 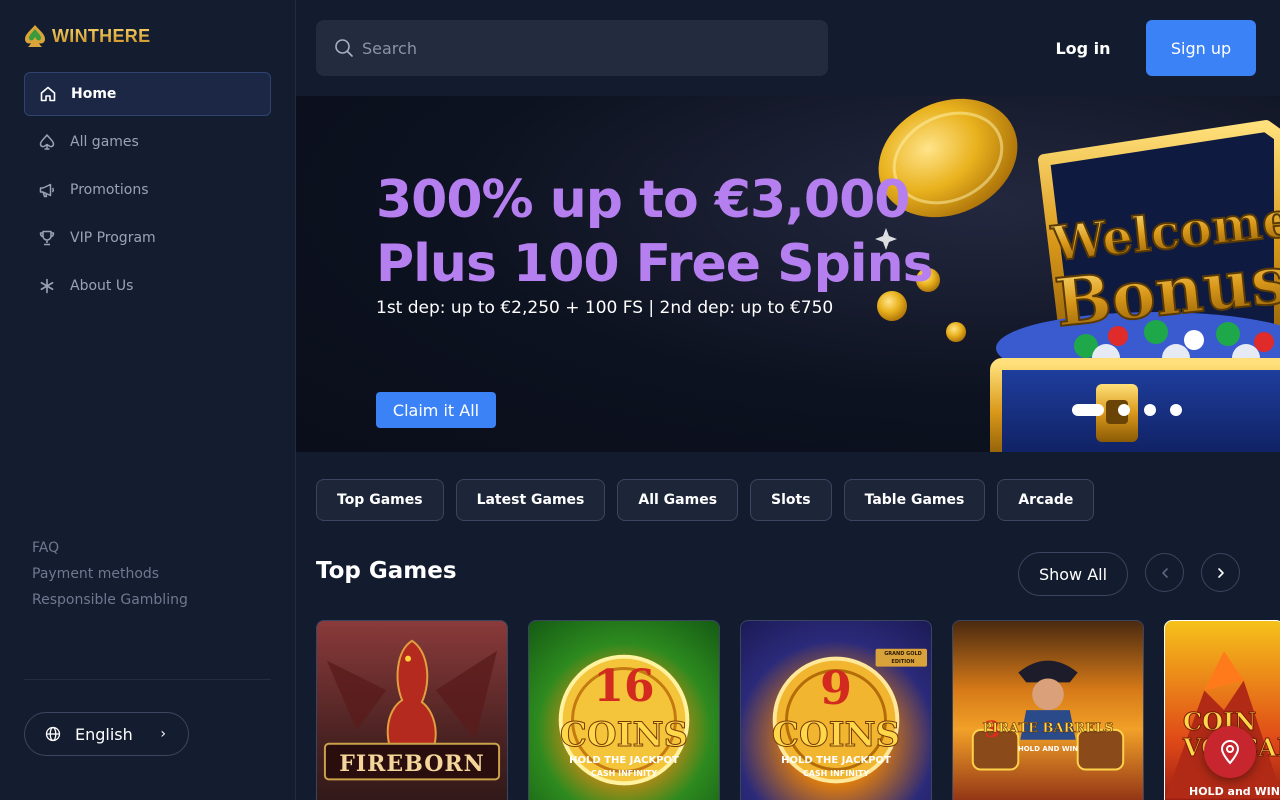 What do you see at coordinates (380, 500) in the screenshot?
I see `tab-top-games: Top Games` at bounding box center [380, 500].